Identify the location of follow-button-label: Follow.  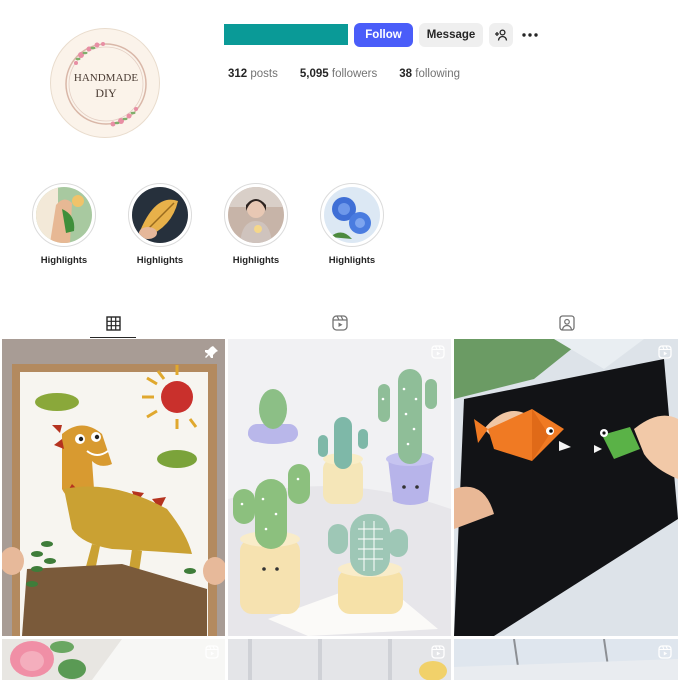
(383, 35).